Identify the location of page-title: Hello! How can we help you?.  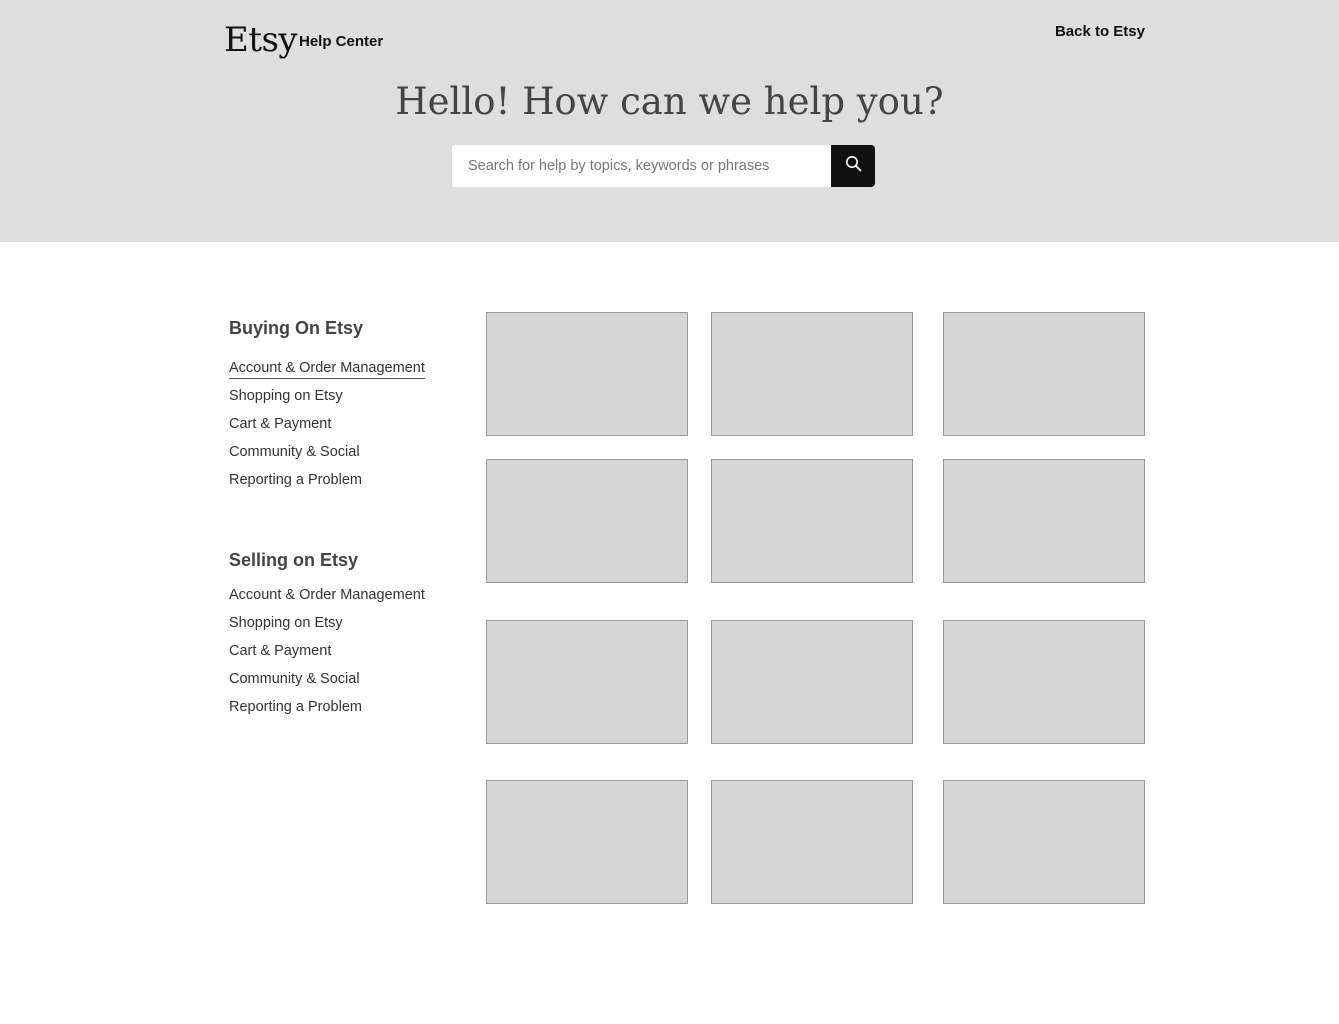
(669, 101).